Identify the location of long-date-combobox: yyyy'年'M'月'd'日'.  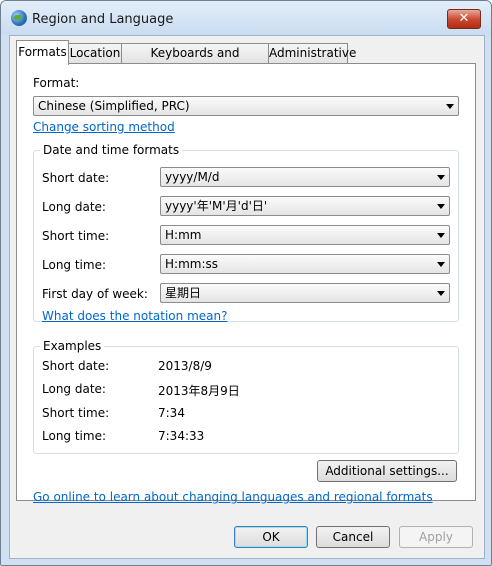
(305, 206).